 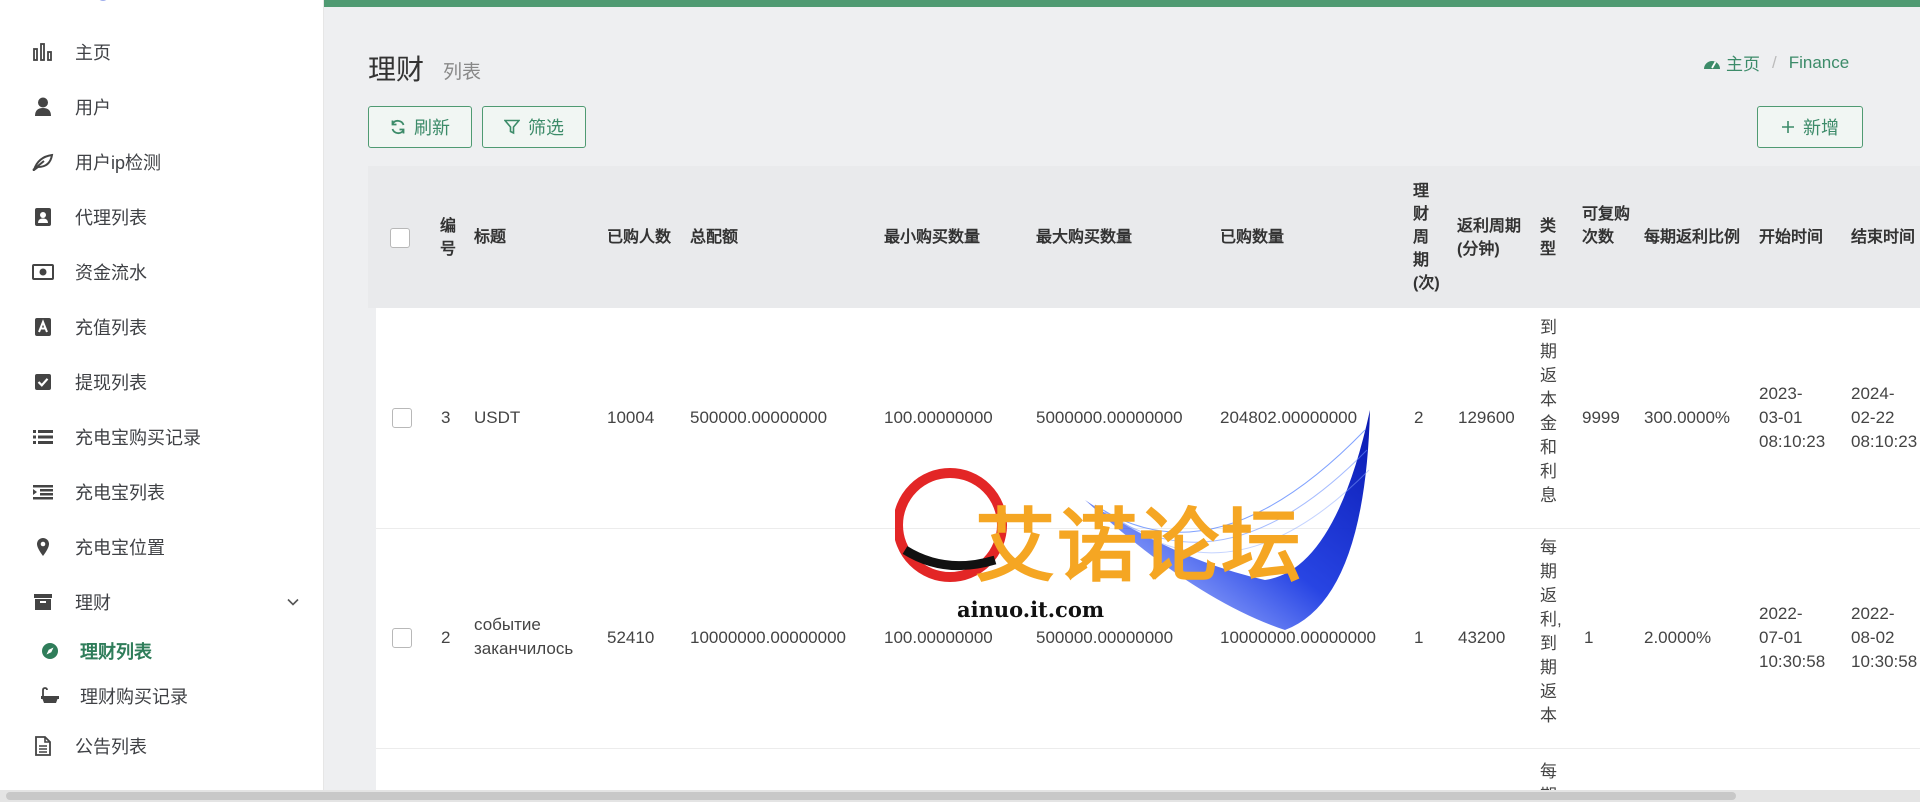 What do you see at coordinates (120, 493) in the screenshot?
I see `sidebar-item-label: 充电宝列表` at bounding box center [120, 493].